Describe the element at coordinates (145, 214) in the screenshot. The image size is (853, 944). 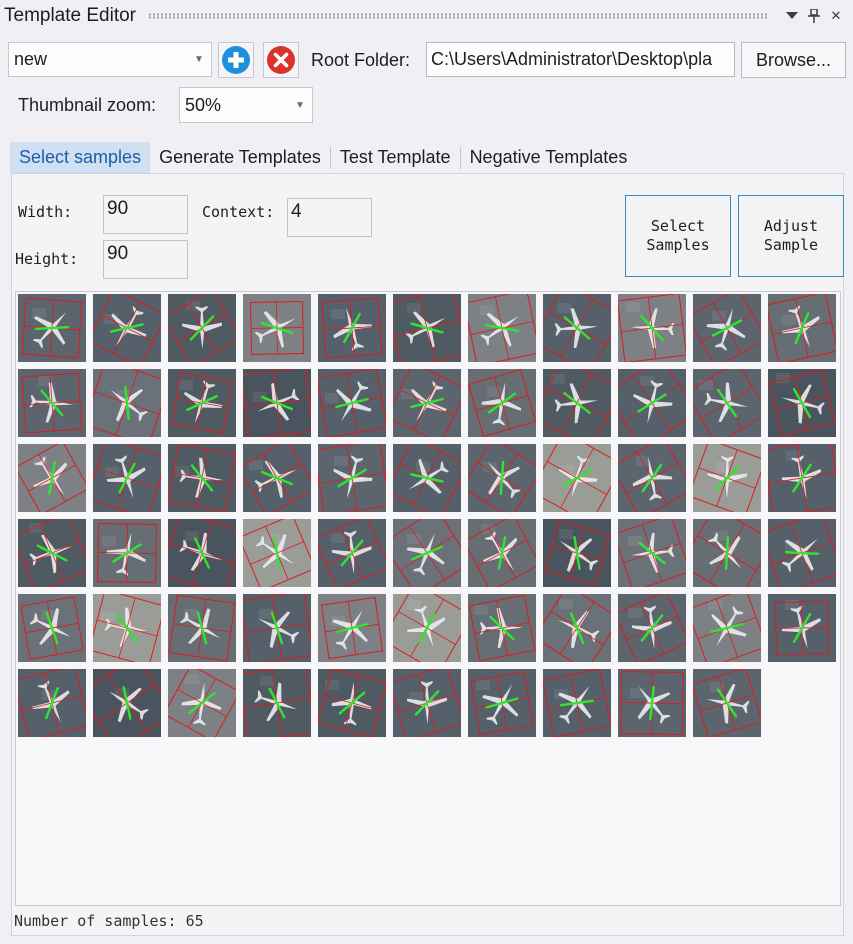
I see `width-input: 90` at that location.